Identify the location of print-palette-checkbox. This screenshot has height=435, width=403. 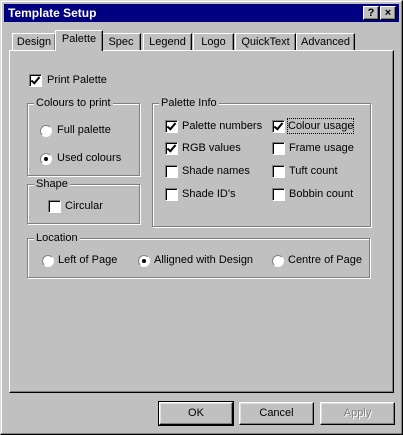
(35, 80).